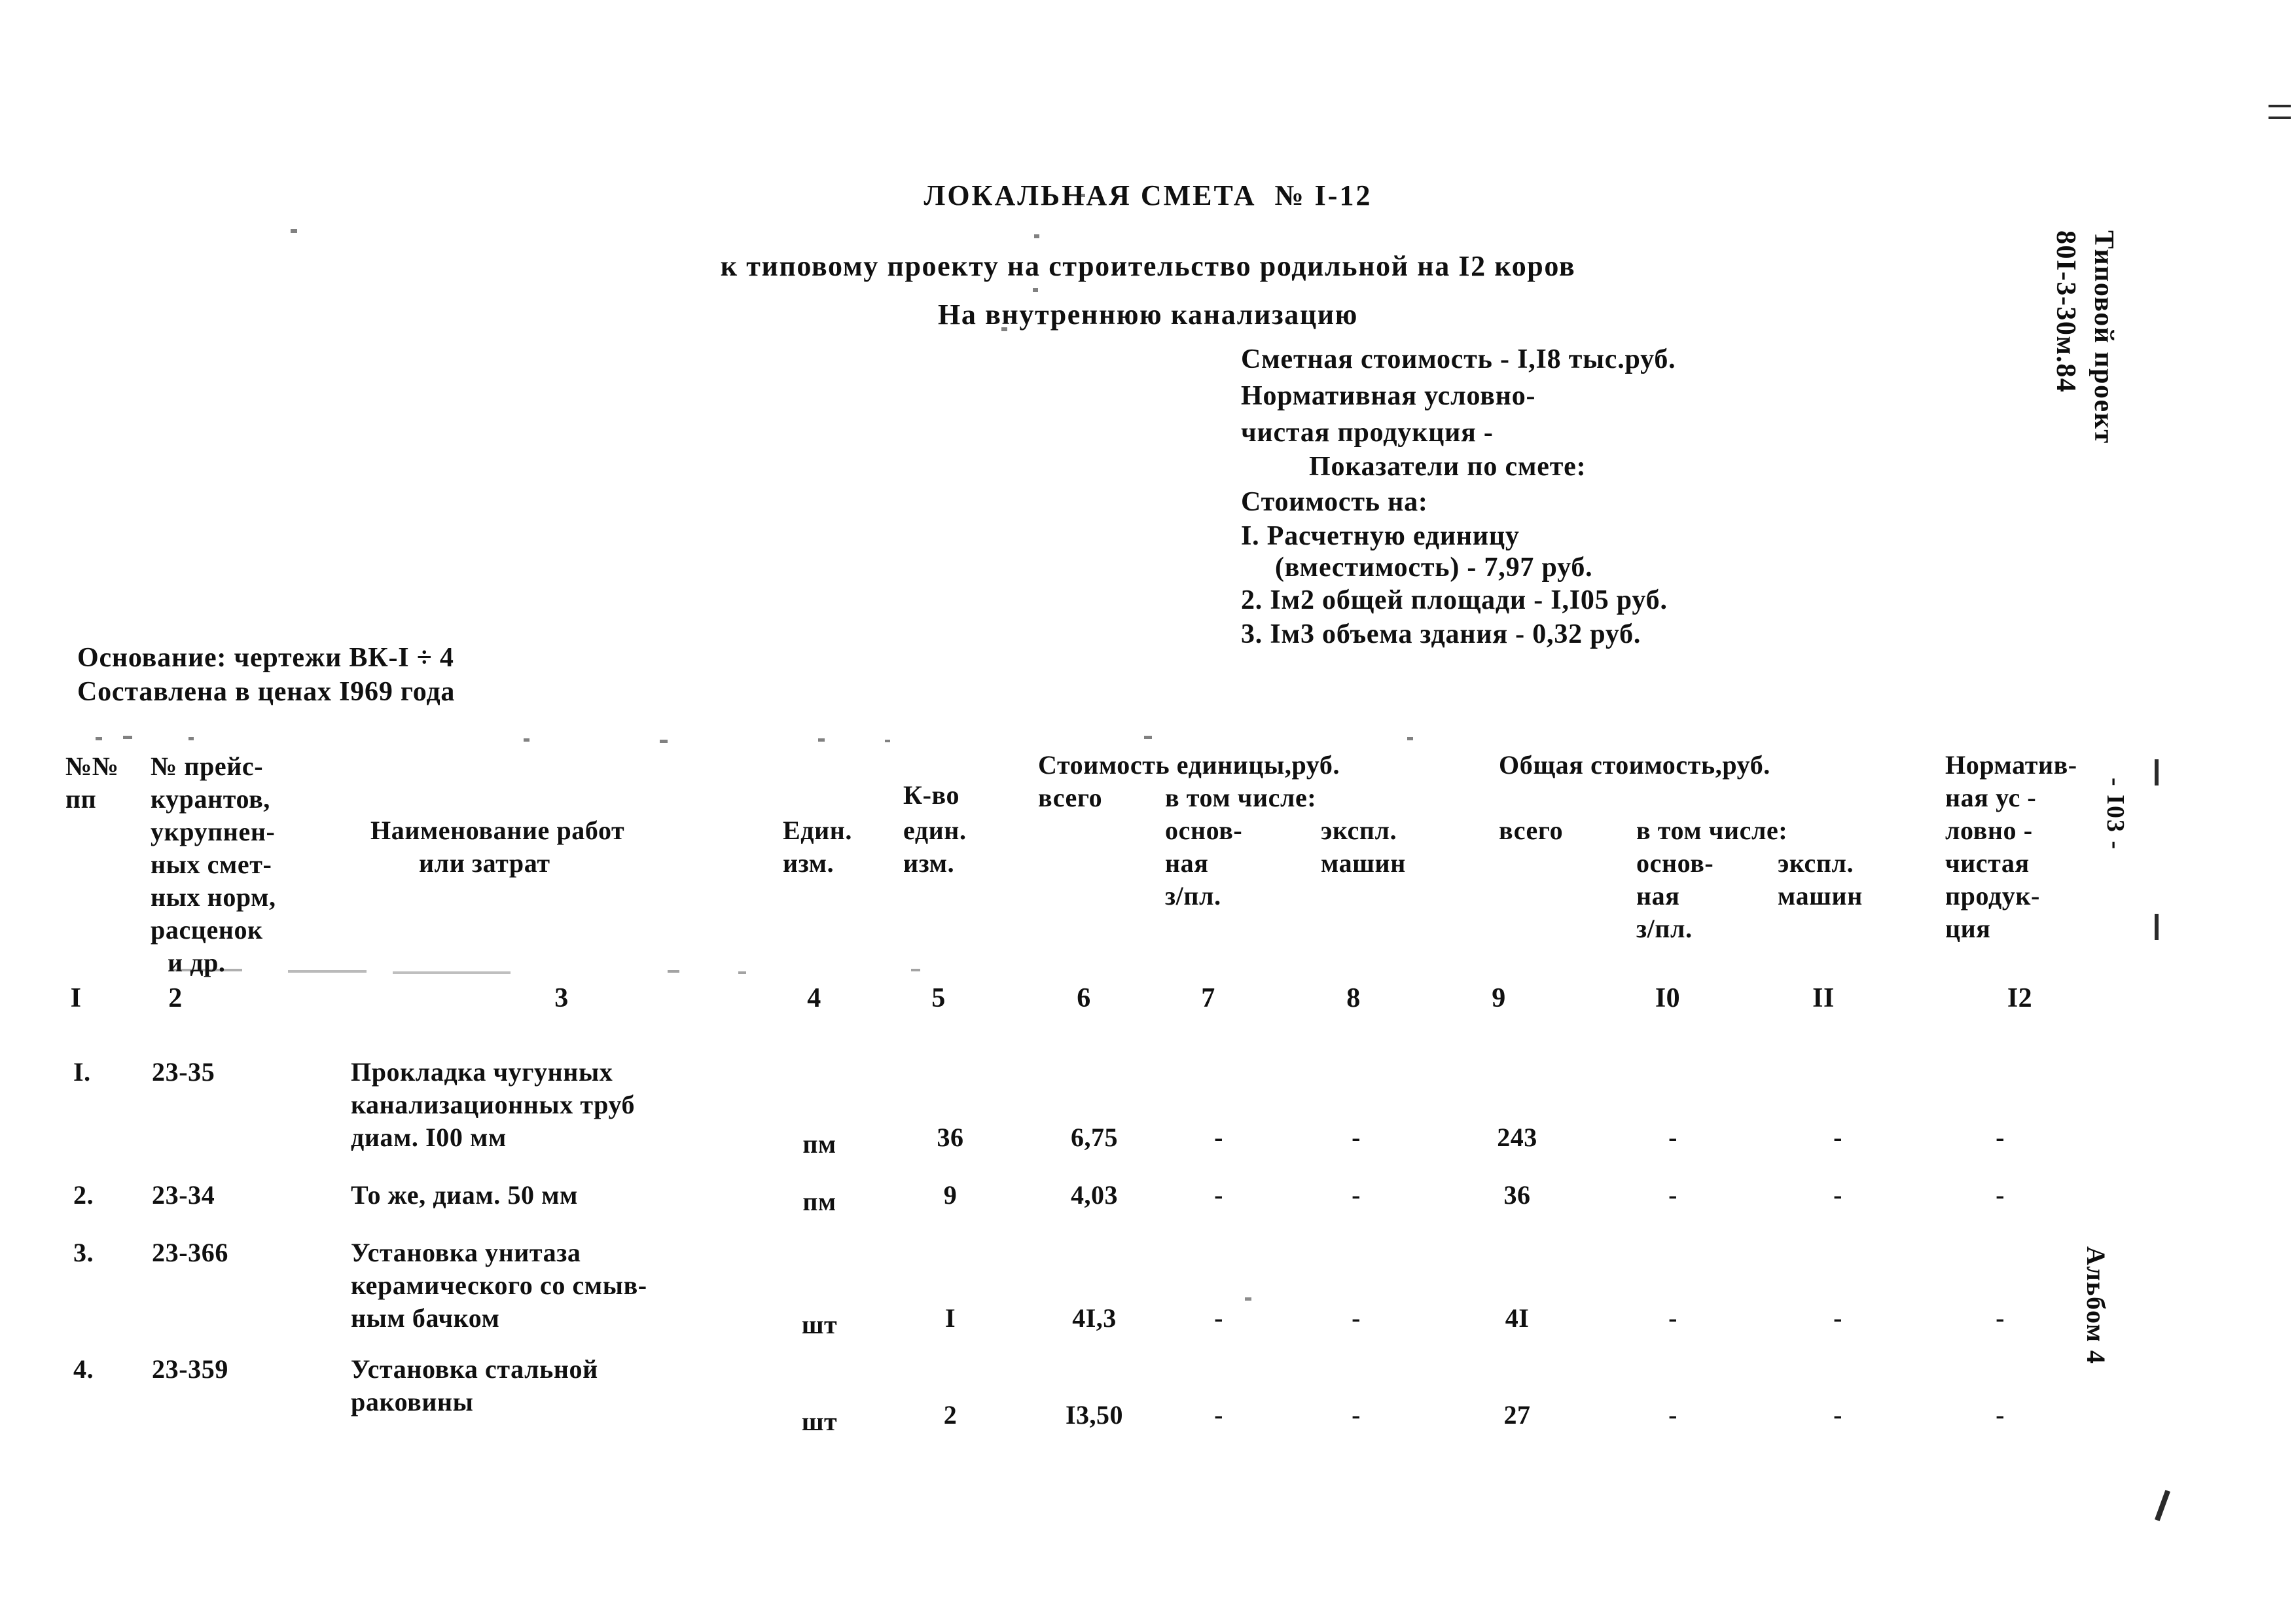 The width and height of the screenshot is (2296, 1624). What do you see at coordinates (190, 1369) in the screenshot?
I see `row-4-code: 23-359` at bounding box center [190, 1369].